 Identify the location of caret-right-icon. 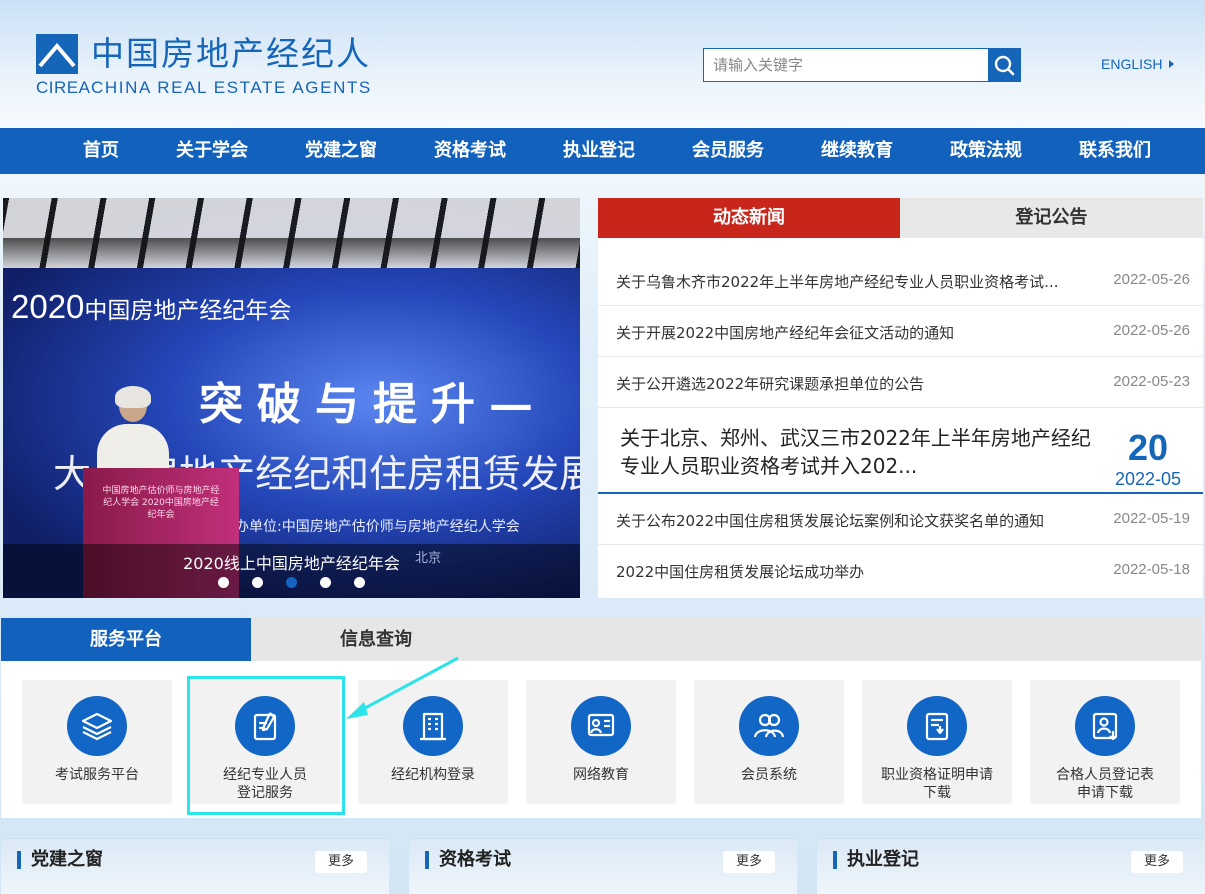
(1172, 64).